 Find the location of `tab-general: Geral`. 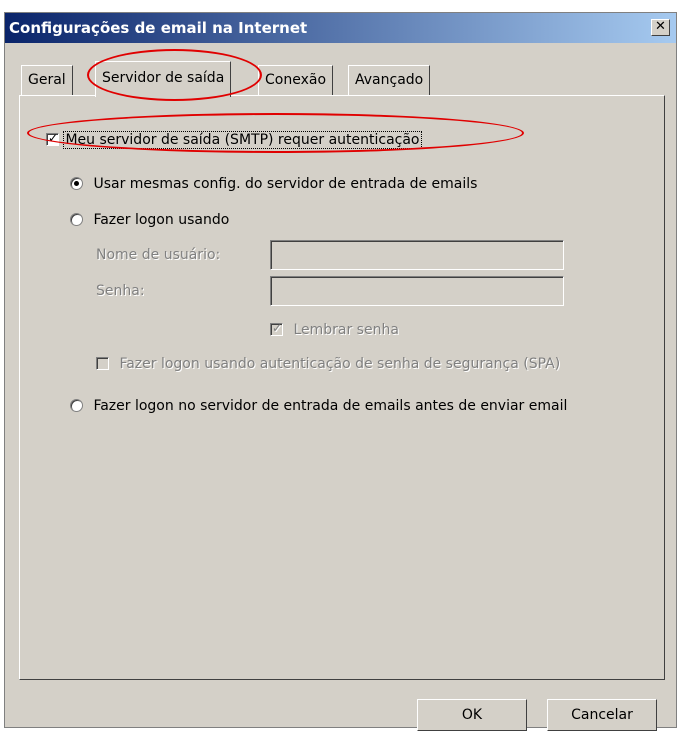

tab-general: Geral is located at coordinates (47, 80).